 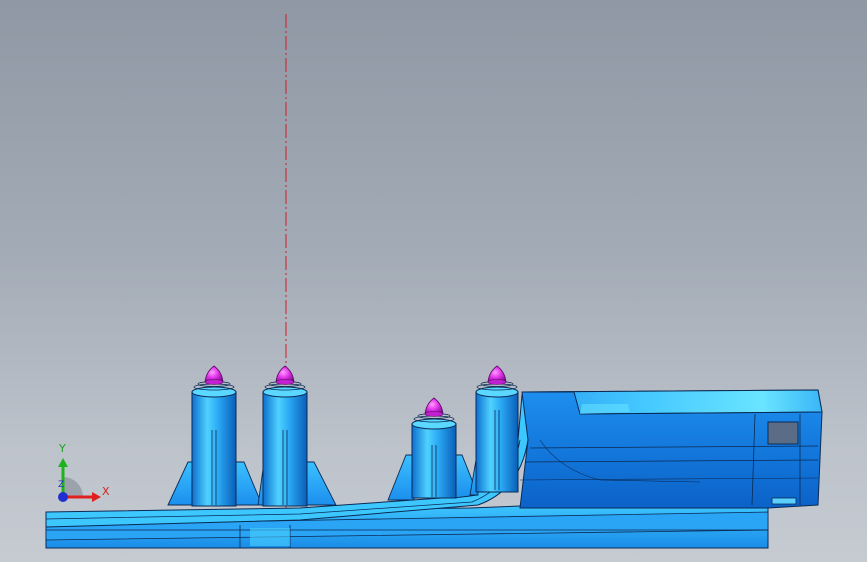 What do you see at coordinates (61, 485) in the screenshot?
I see `triad-z-label: Z` at bounding box center [61, 485].